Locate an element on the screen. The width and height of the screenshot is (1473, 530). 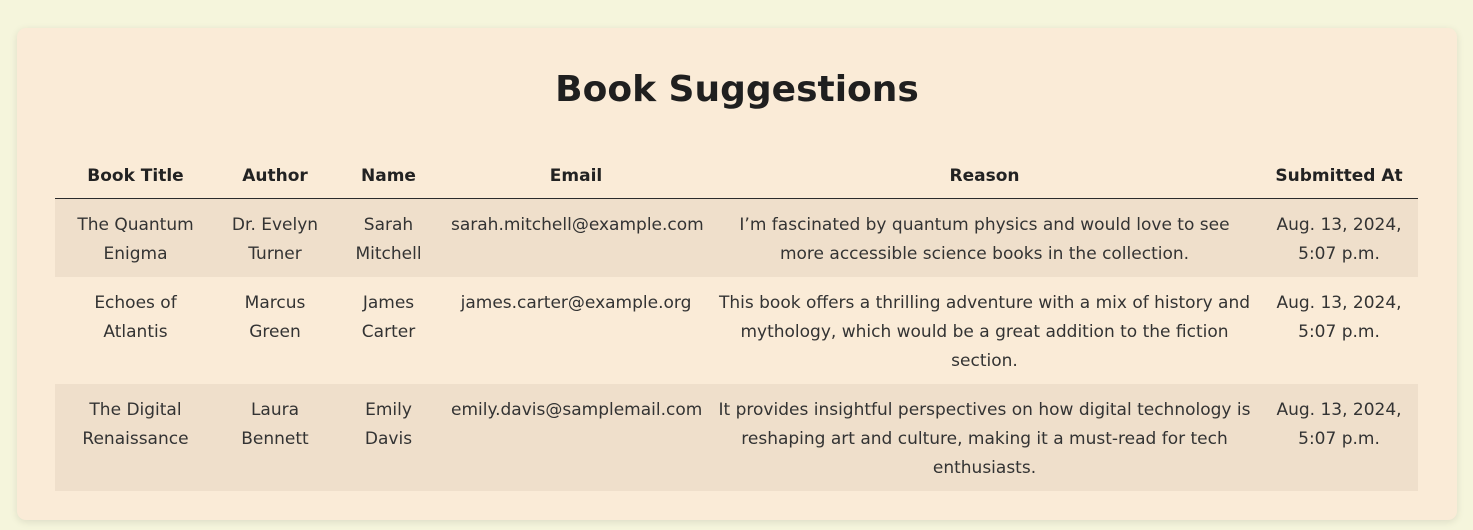
column-header-email: Email is located at coordinates (576, 176).